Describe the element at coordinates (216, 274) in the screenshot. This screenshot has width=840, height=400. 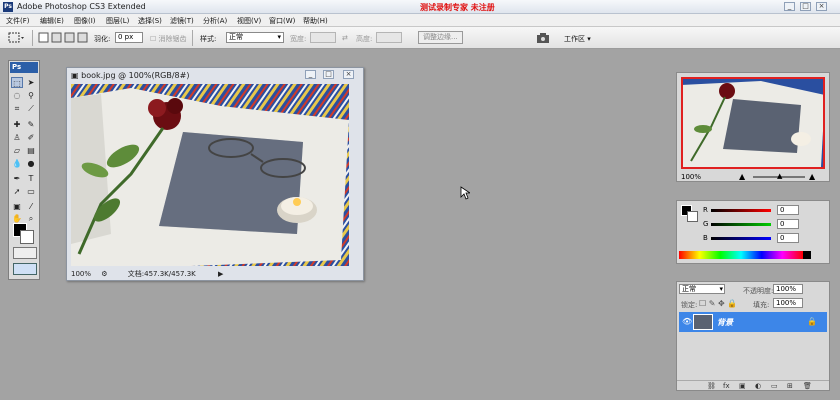
I see `document-status-bar: 100% ⚙ 文档:457.3K/457.3K ▶` at that location.